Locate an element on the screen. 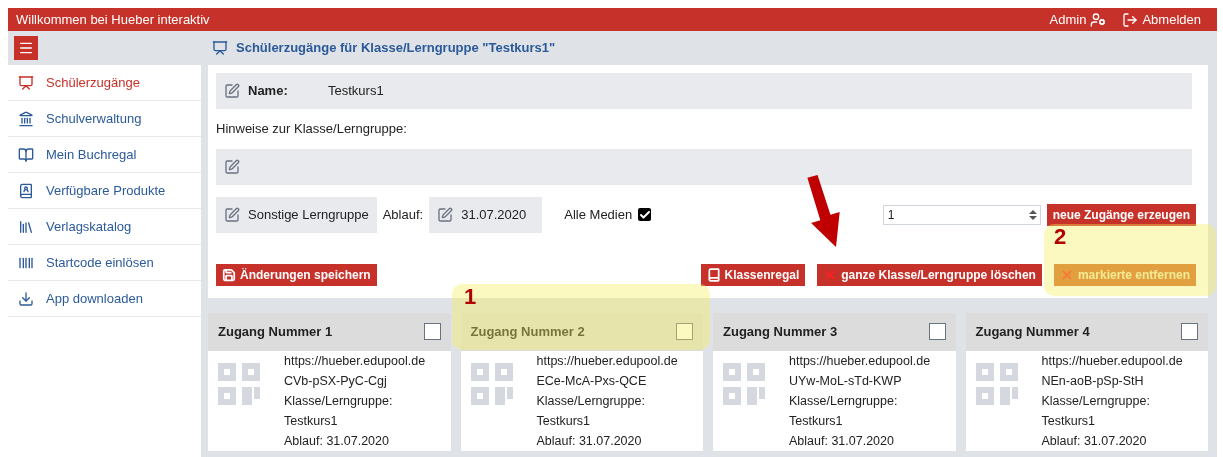 This screenshot has width=1223, height=457. count-value: 1 is located at coordinates (891, 215).